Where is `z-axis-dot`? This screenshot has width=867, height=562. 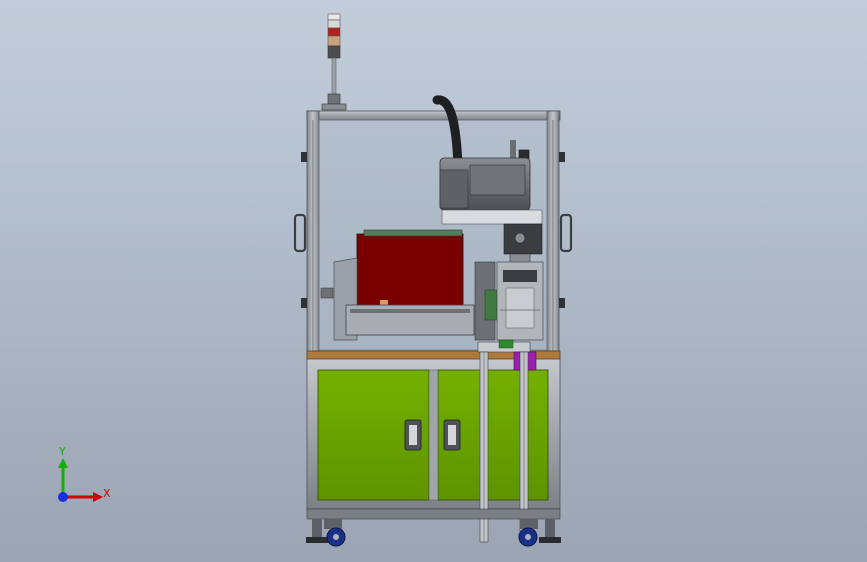
z-axis-dot is located at coordinates (63, 497).